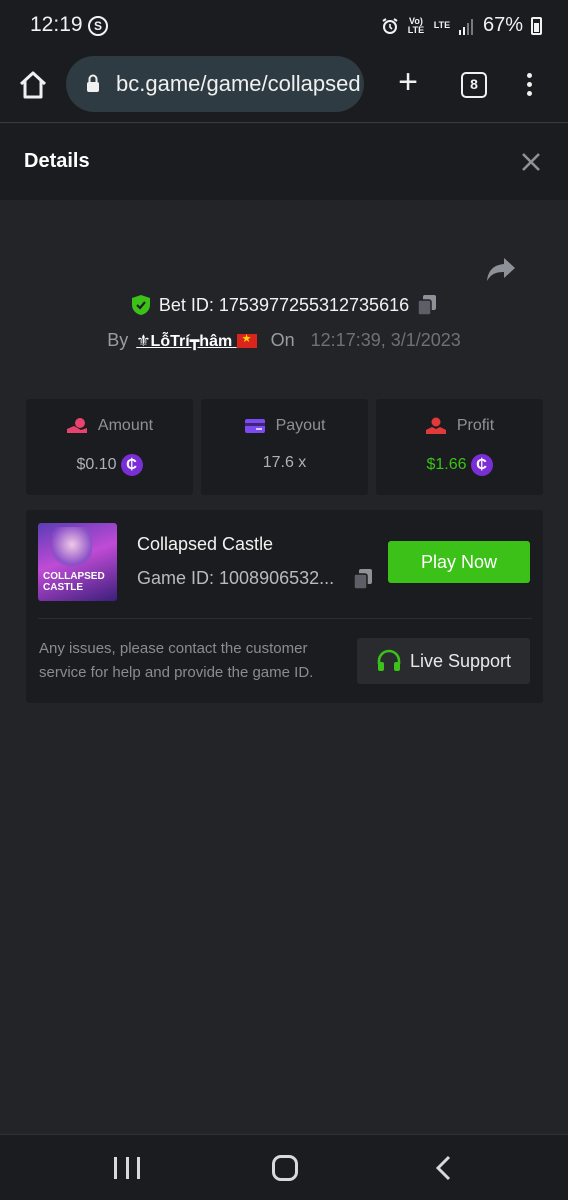  I want to click on stat-value: $1.66, so click(446, 464).